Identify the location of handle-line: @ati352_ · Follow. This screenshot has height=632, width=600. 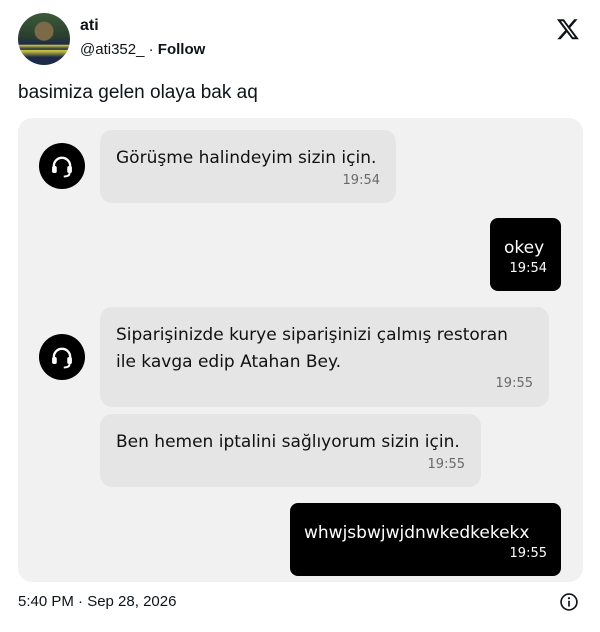
(142, 49).